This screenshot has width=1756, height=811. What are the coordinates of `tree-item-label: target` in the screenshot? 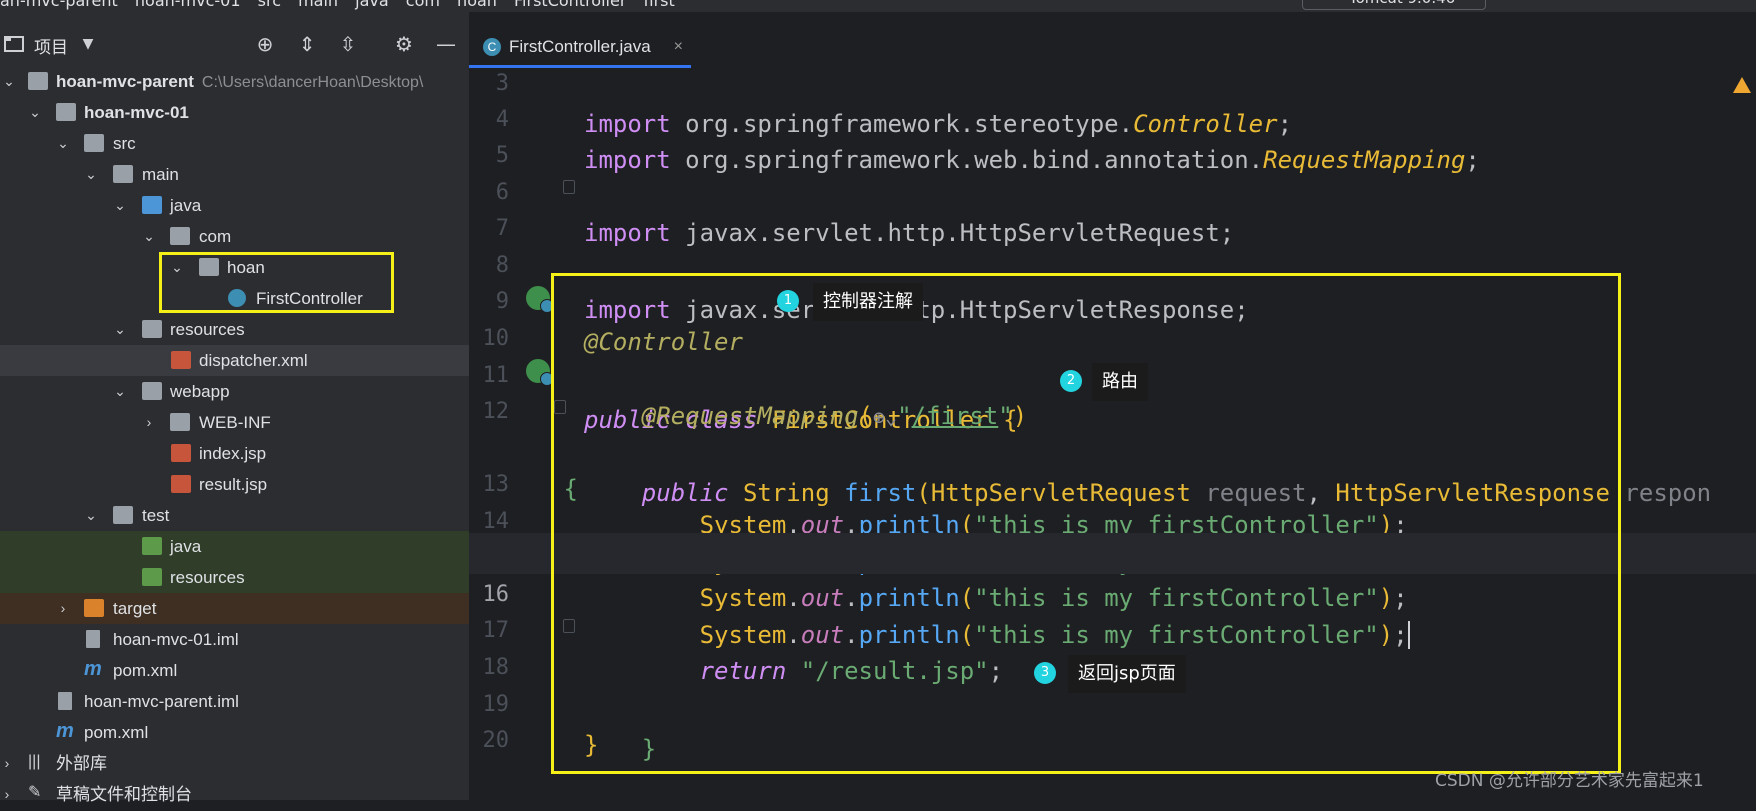 It's located at (135, 608).